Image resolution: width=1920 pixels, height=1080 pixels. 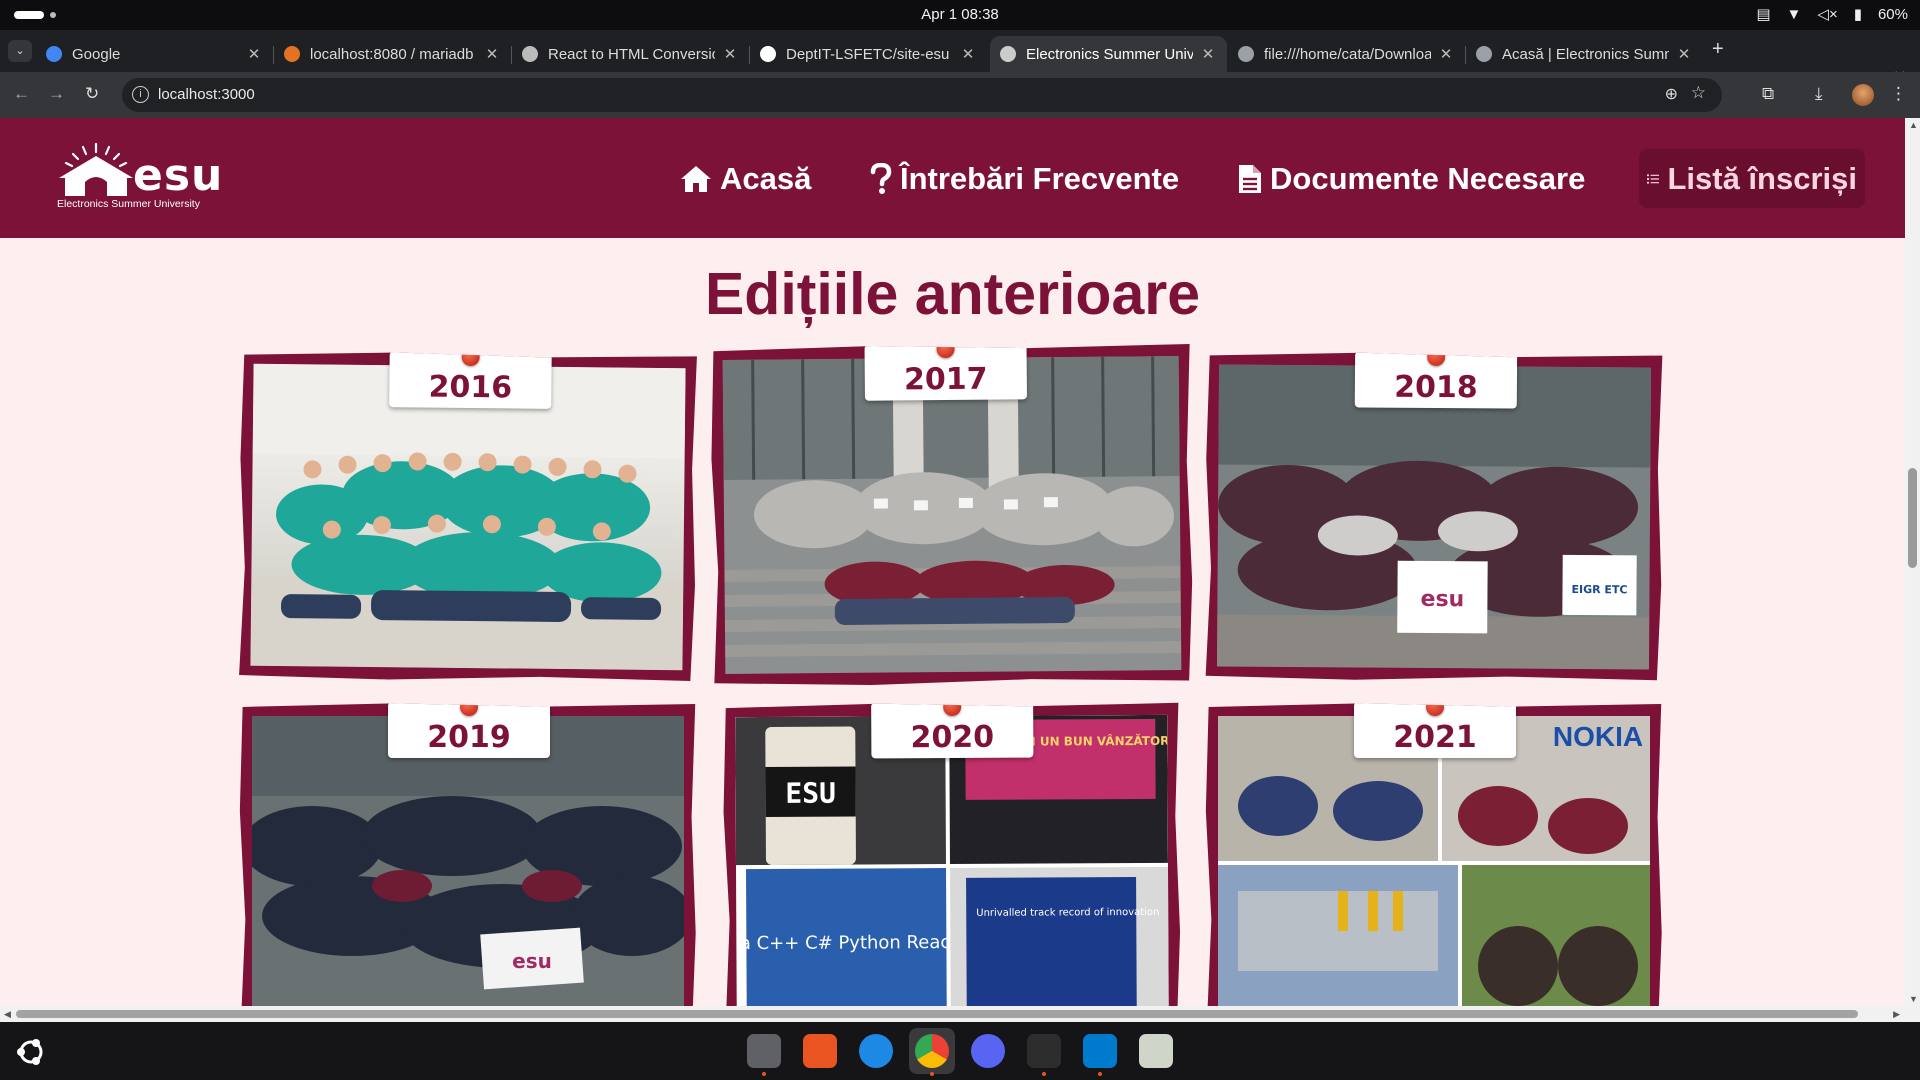 I want to click on horizontal-scroll-thumb, so click(x=937, y=1014).